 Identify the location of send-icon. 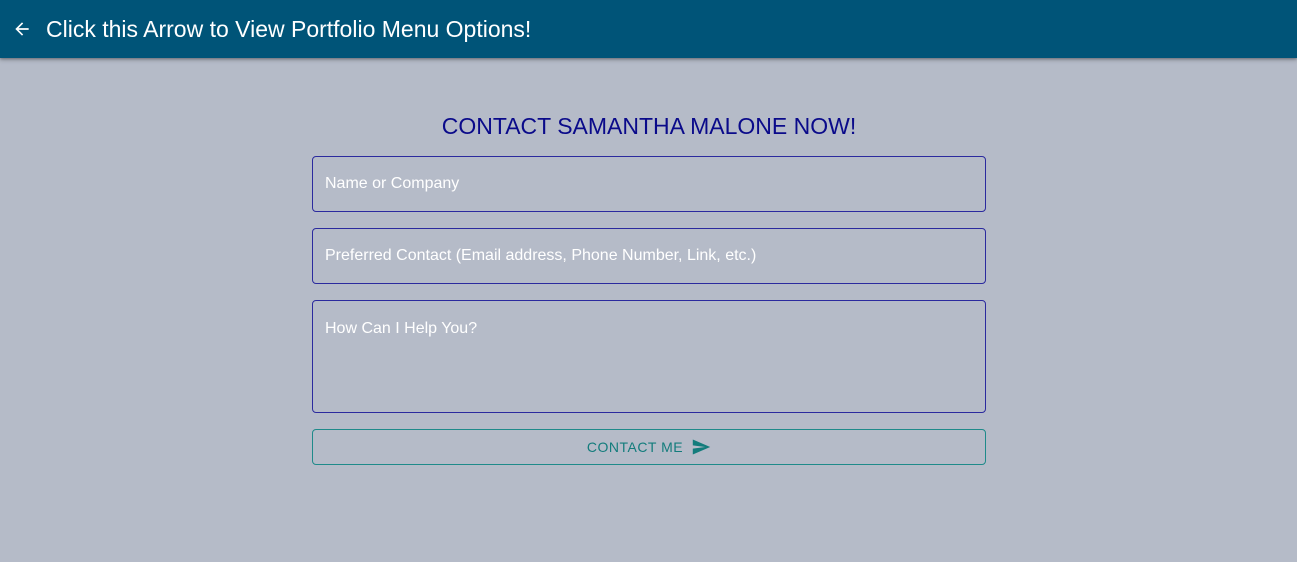
(701, 447).